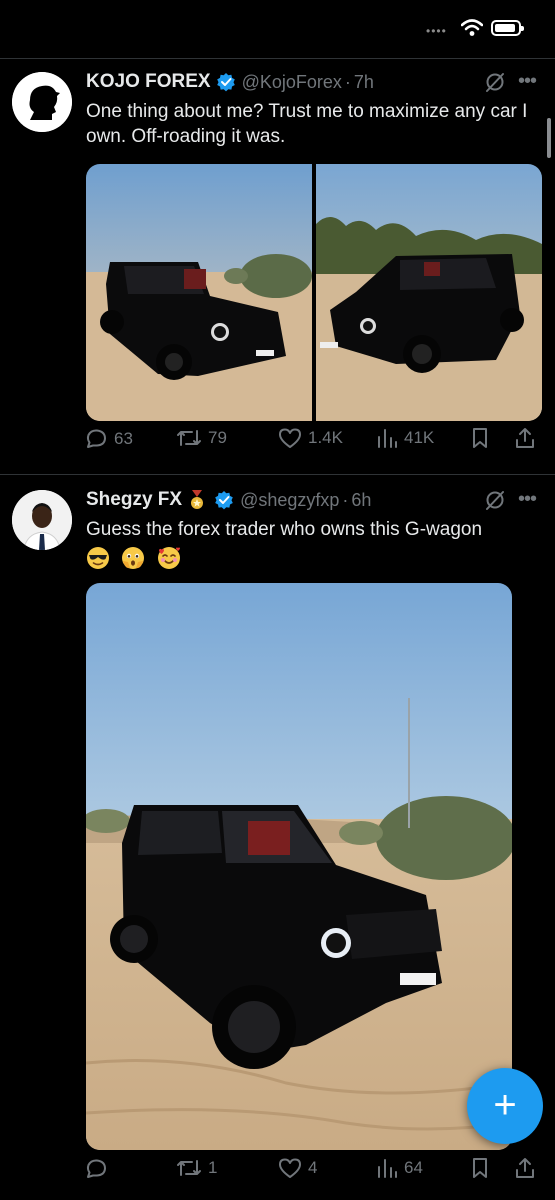 The image size is (555, 1200). What do you see at coordinates (217, 437) in the screenshot?
I see `repost-count: 79` at bounding box center [217, 437].